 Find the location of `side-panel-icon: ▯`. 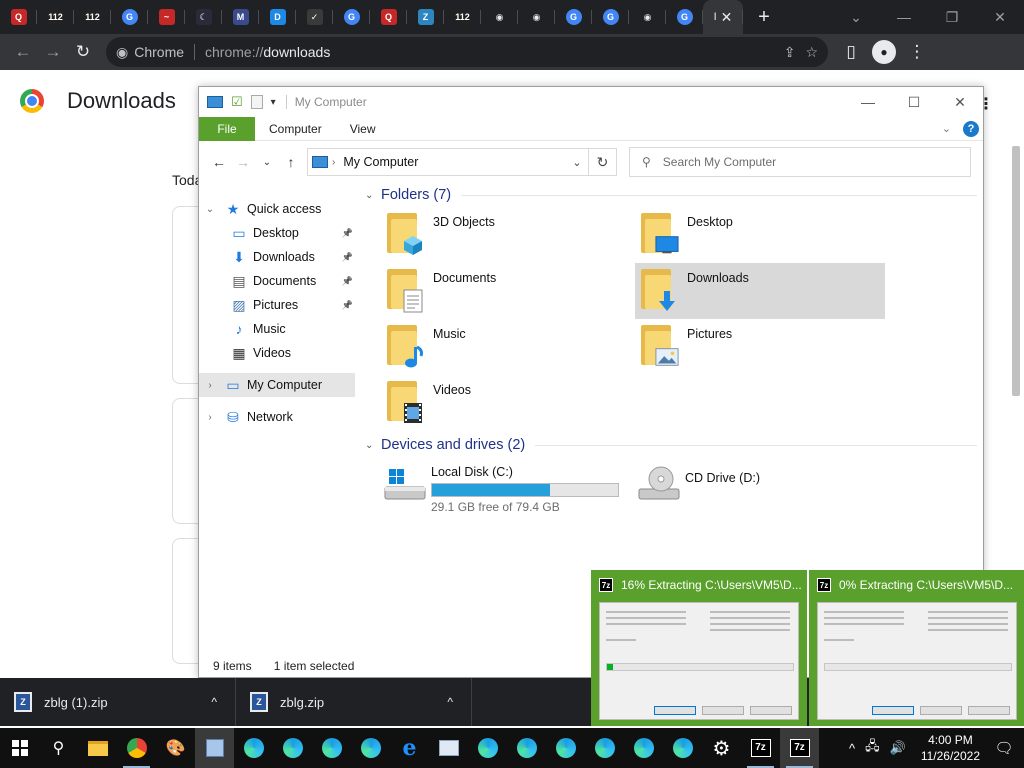

side-panel-icon: ▯ is located at coordinates (851, 52).